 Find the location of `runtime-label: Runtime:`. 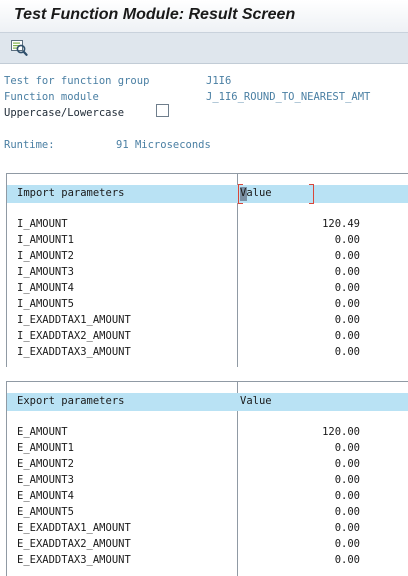

runtime-label: Runtime: is located at coordinates (29, 145).